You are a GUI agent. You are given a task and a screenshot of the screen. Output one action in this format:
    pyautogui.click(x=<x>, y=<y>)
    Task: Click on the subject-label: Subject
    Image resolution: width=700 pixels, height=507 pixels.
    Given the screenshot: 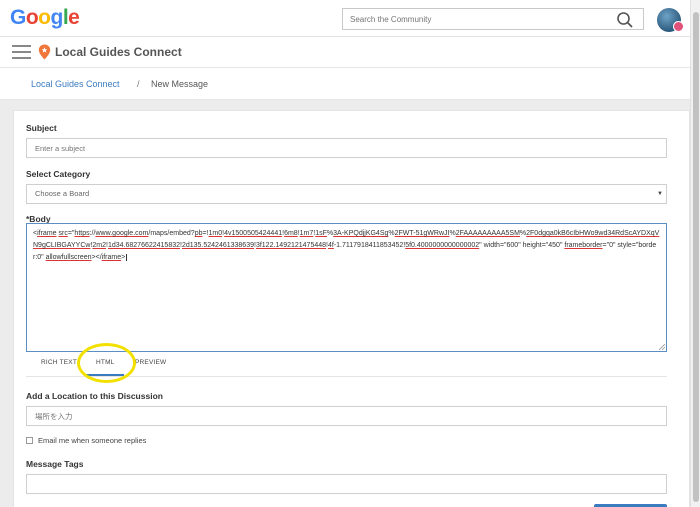 What is the action you would take?
    pyautogui.click(x=41, y=128)
    